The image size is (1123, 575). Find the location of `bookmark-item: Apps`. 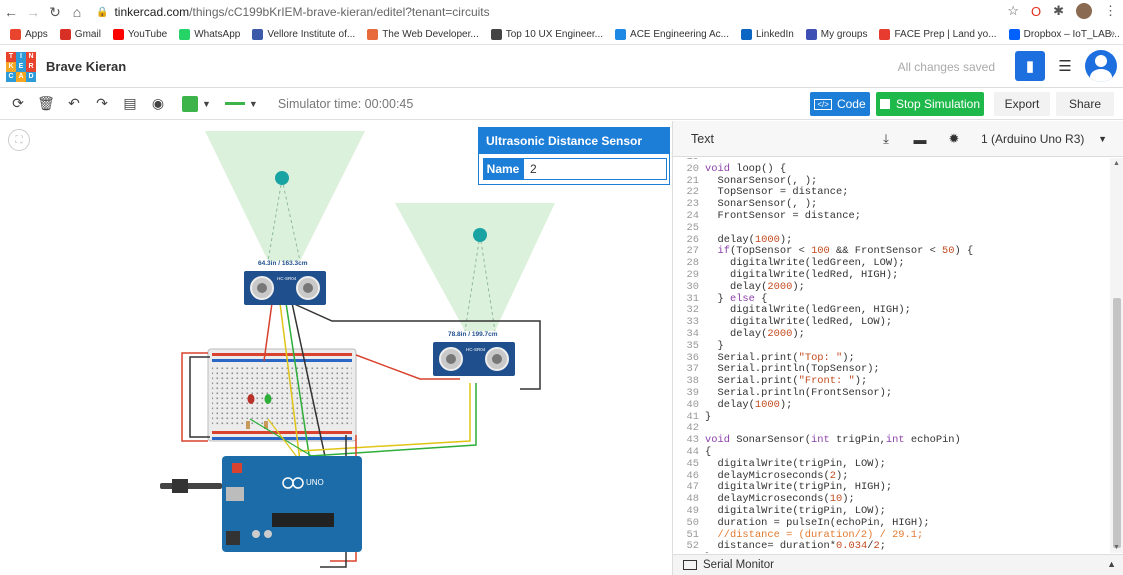

bookmark-item: Apps is located at coordinates (29, 34).